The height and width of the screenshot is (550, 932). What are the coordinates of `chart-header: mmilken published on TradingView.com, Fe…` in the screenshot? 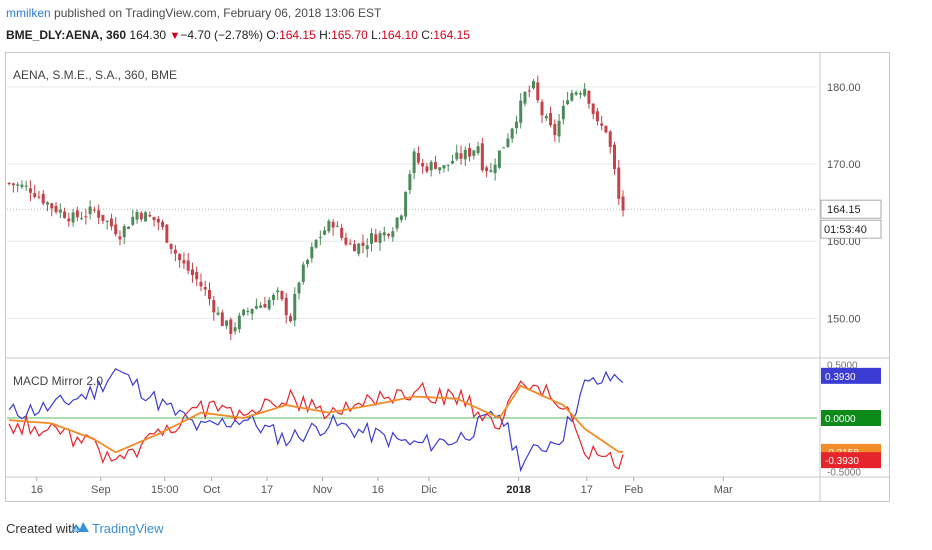 It's located at (466, 25).